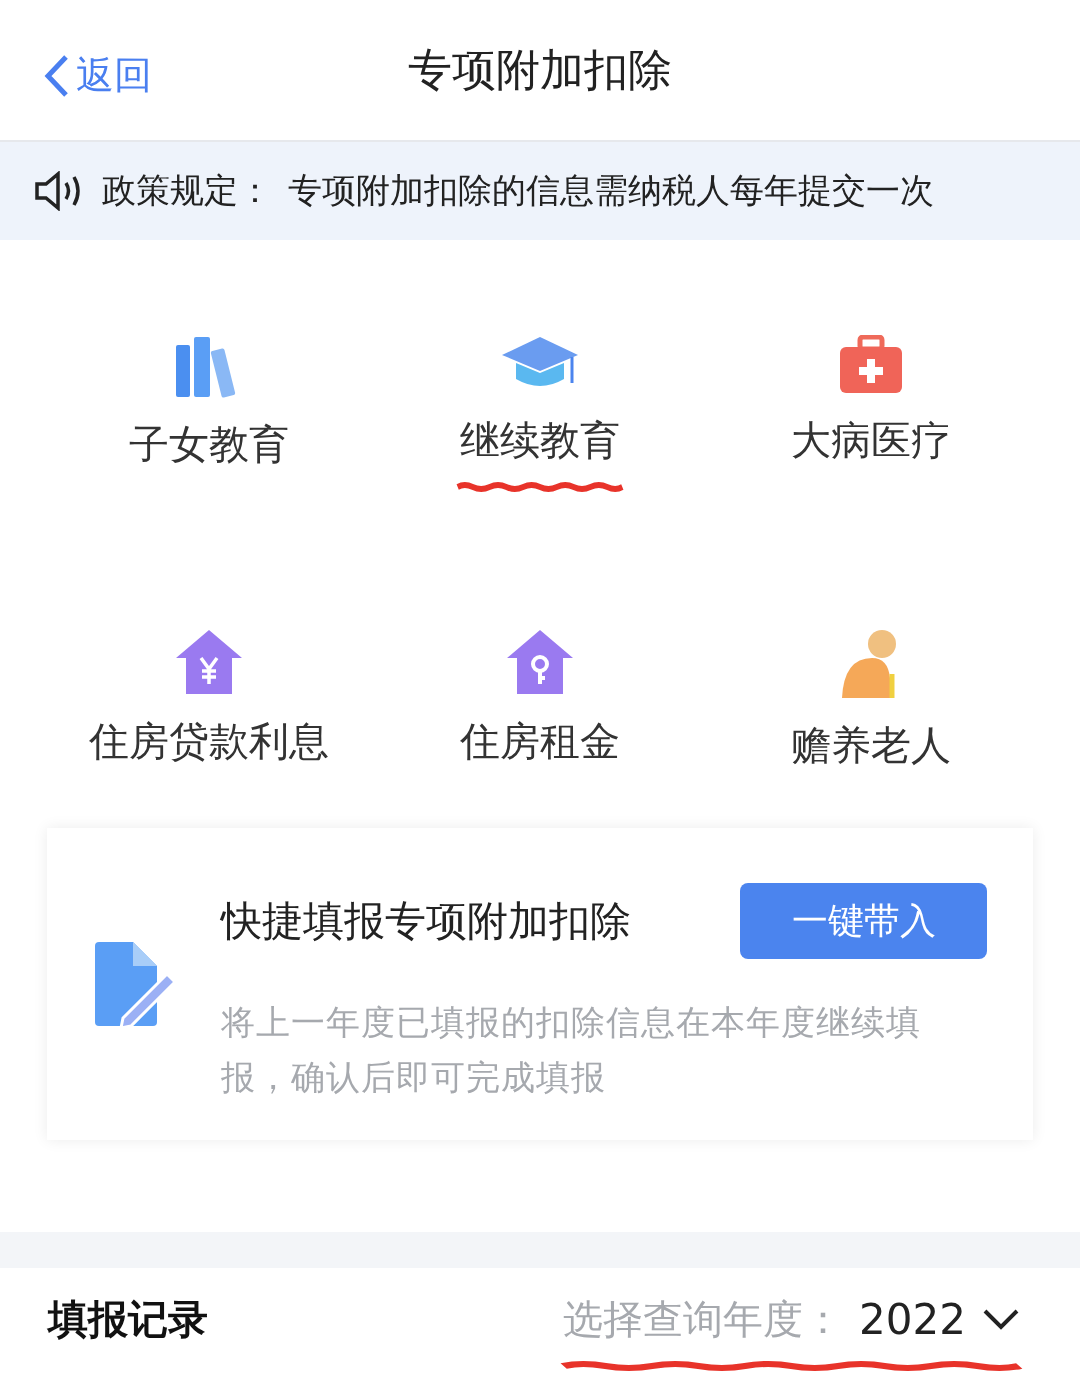  I want to click on quick-fill-description: 将上一年度已填报的扣除信息在本年度继续填报，确认后即可完成填报, so click(571, 1050).